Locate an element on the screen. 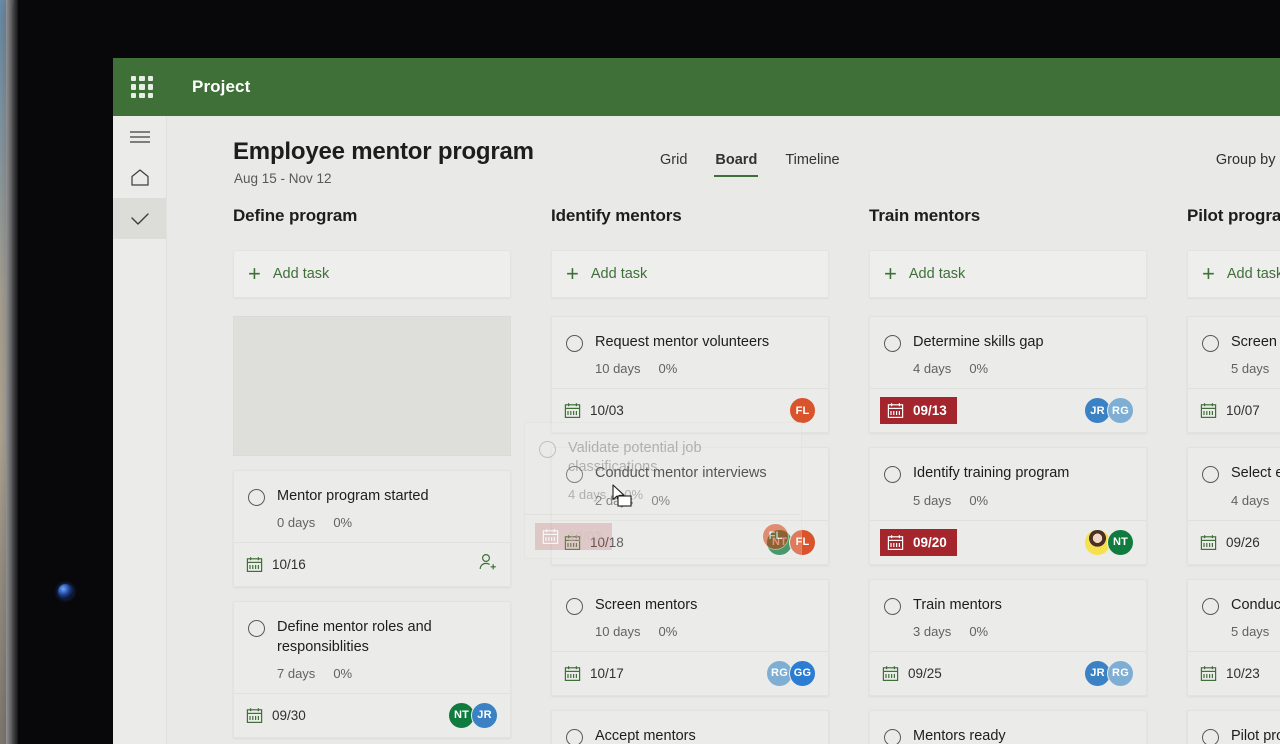  column-title: Define program is located at coordinates (295, 215).